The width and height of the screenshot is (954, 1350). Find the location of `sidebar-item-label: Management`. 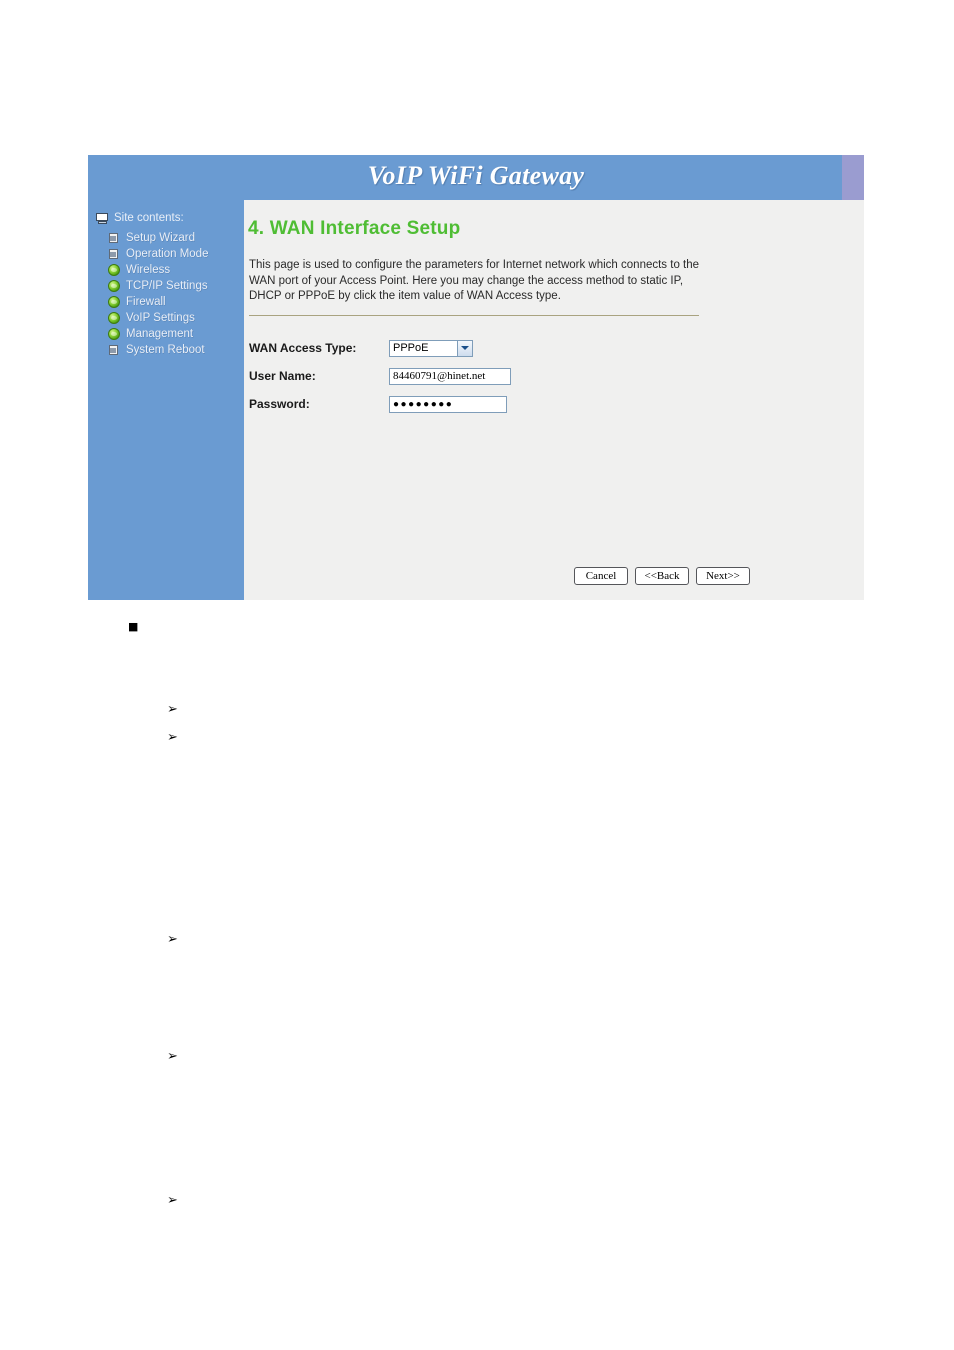

sidebar-item-label: Management is located at coordinates (160, 334).